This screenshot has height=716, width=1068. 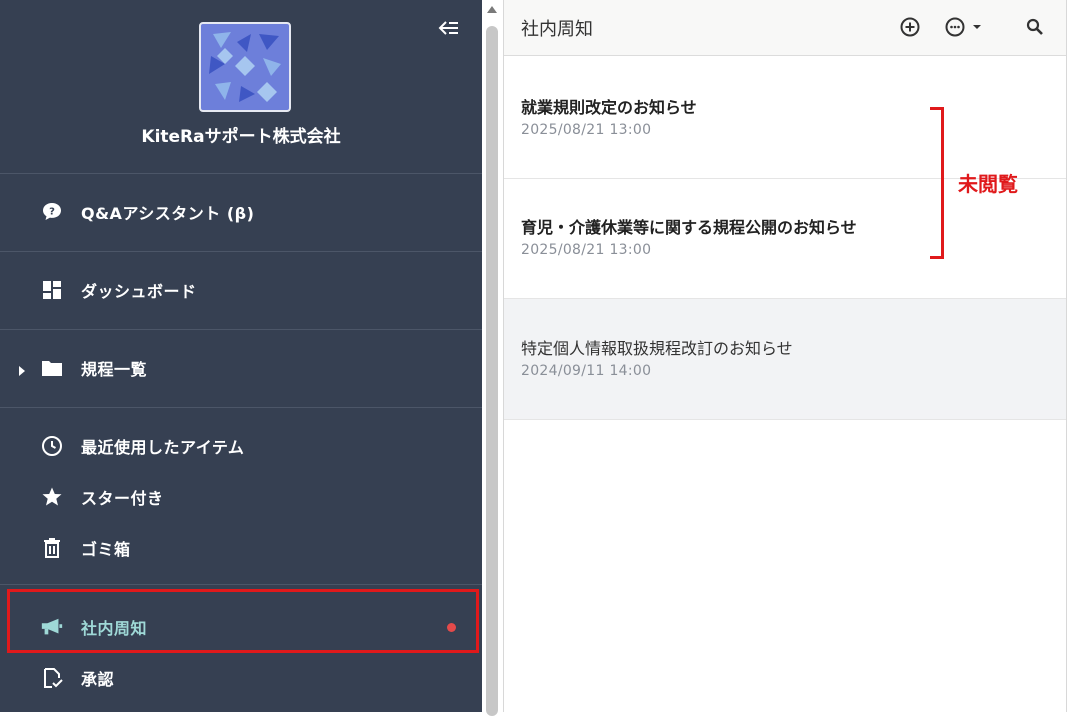 What do you see at coordinates (168, 213) in the screenshot?
I see `nav-label: Q&Aアシスタント (β)` at bounding box center [168, 213].